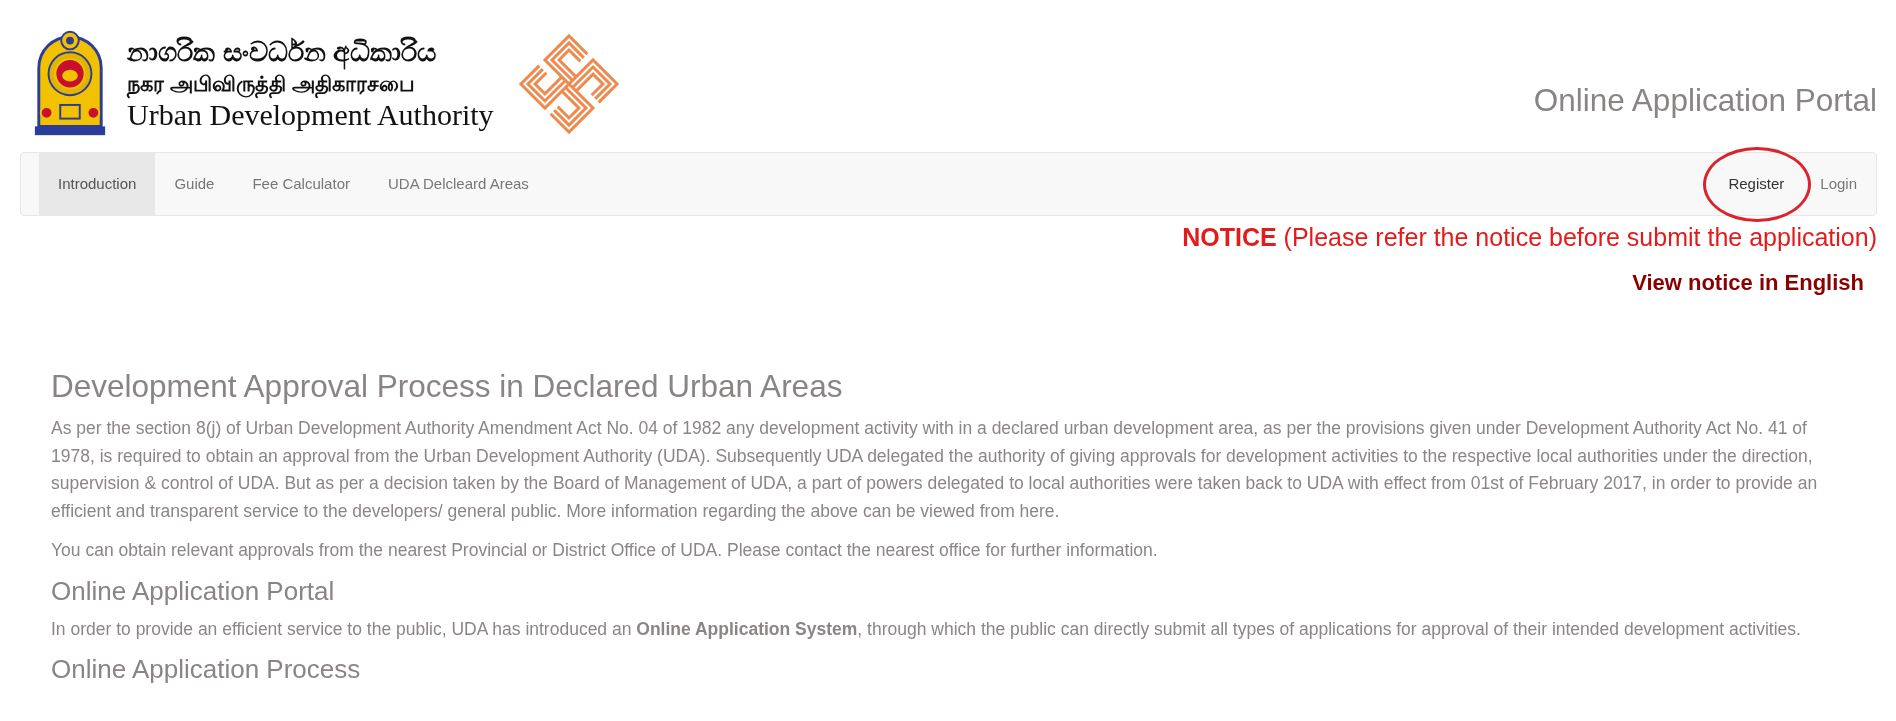  I want to click on section-heading: Online Application Portal, so click(193, 590).